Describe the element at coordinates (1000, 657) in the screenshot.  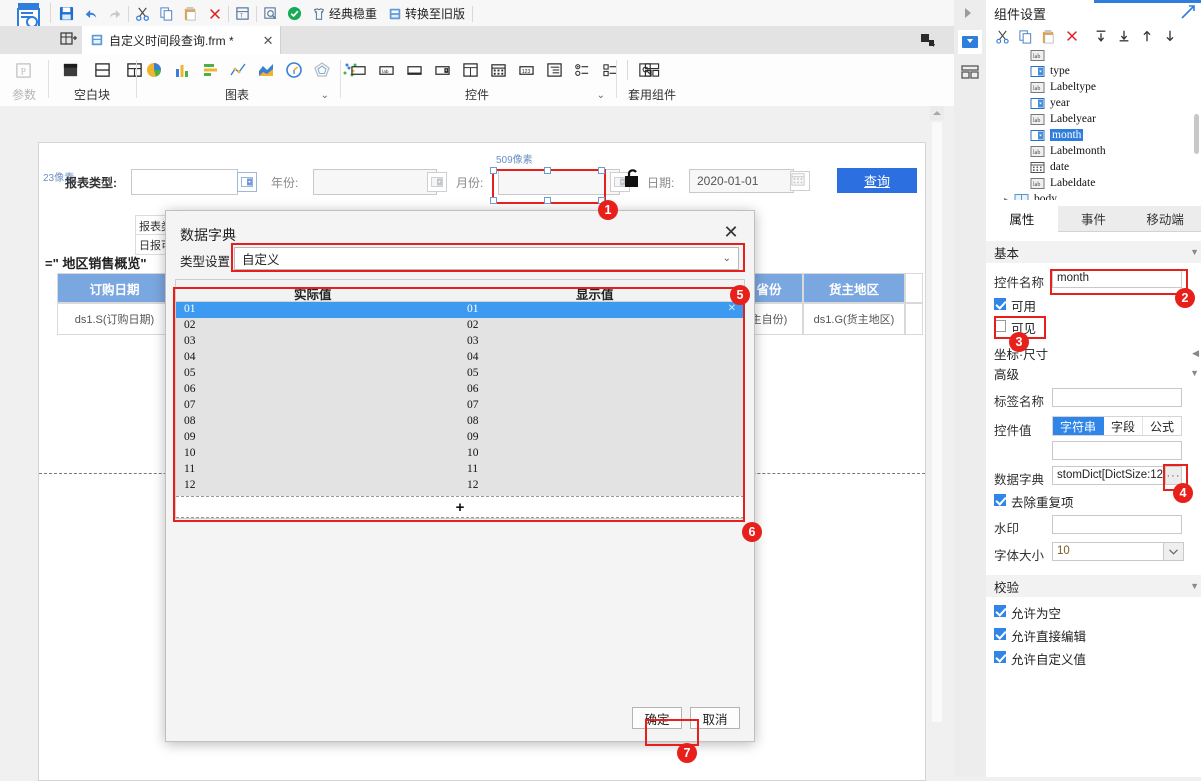
I see `allow-custom-checkbox` at that location.